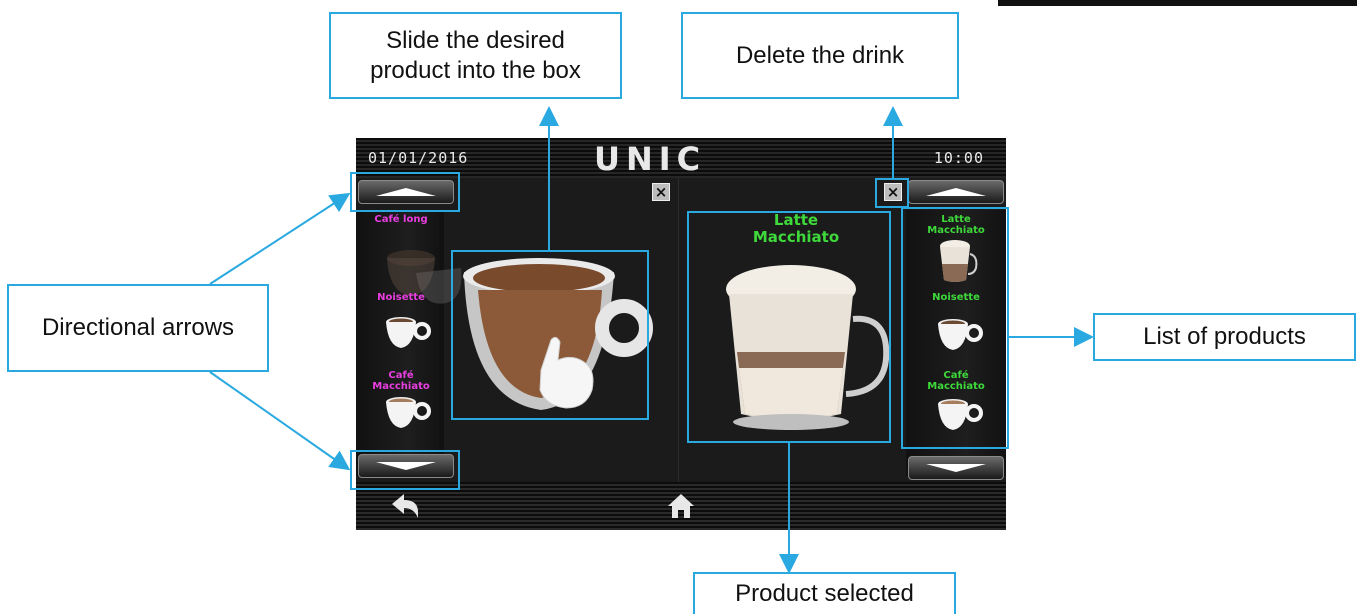  What do you see at coordinates (824, 593) in the screenshot?
I see `product-selected-annotation: Product selected` at bounding box center [824, 593].